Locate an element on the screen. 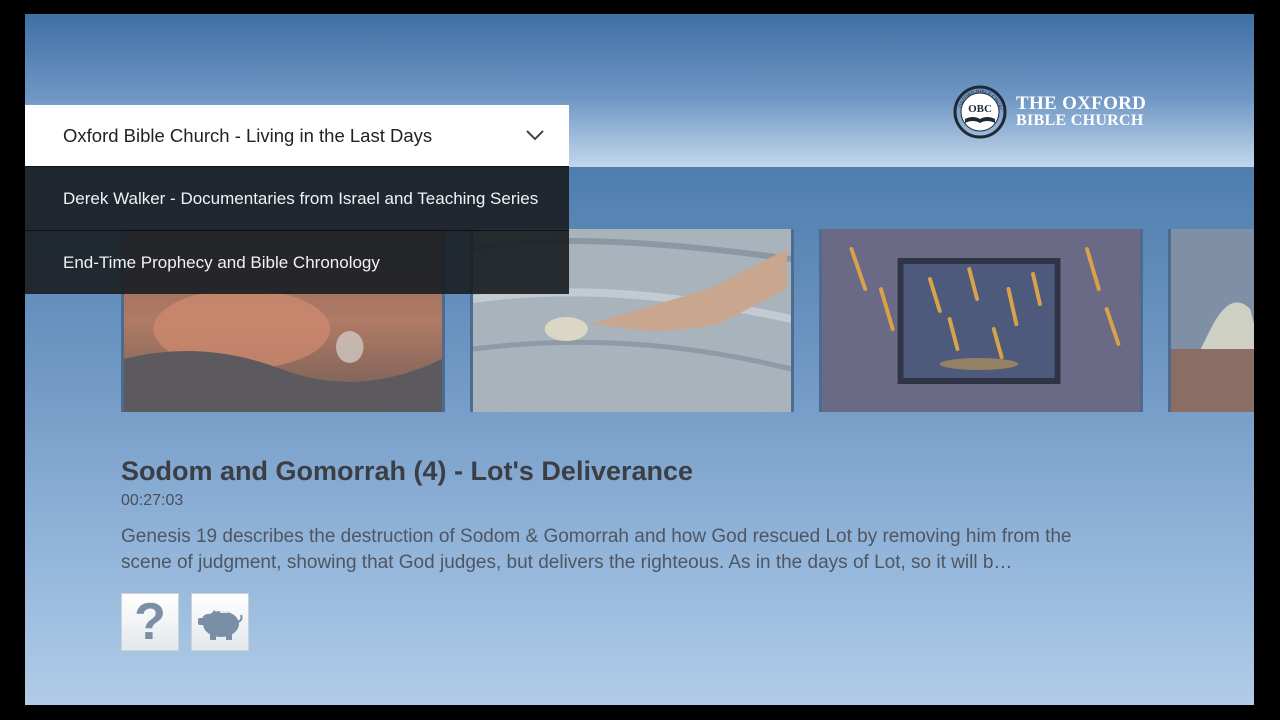 The height and width of the screenshot is (720, 1280). piggy-bank-icon is located at coordinates (220, 625).